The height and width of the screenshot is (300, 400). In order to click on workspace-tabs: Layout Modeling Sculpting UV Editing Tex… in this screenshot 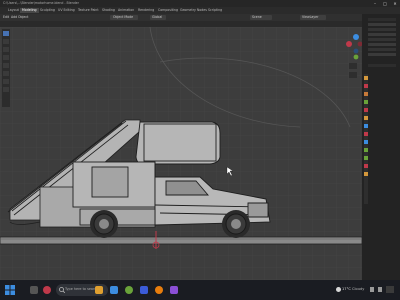, I will do `click(200, 10)`.